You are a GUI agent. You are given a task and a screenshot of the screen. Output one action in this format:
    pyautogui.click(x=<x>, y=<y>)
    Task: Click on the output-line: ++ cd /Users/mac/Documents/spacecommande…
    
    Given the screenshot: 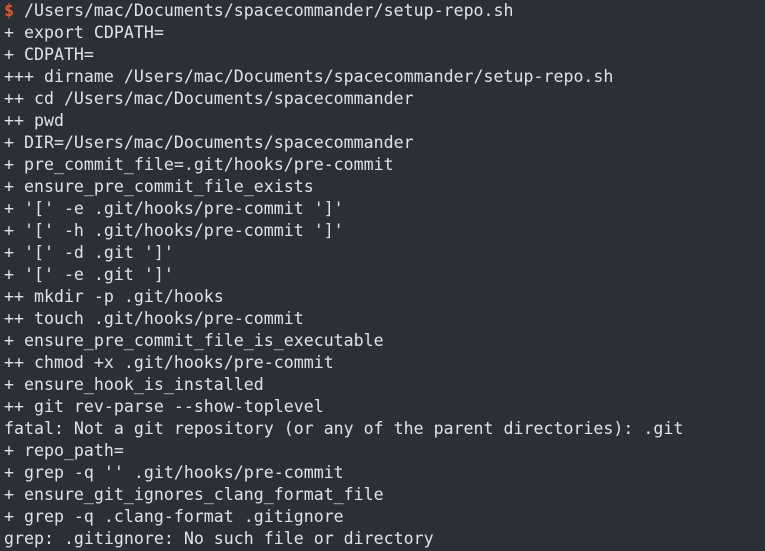 What is the action you would take?
    pyautogui.click(x=209, y=98)
    